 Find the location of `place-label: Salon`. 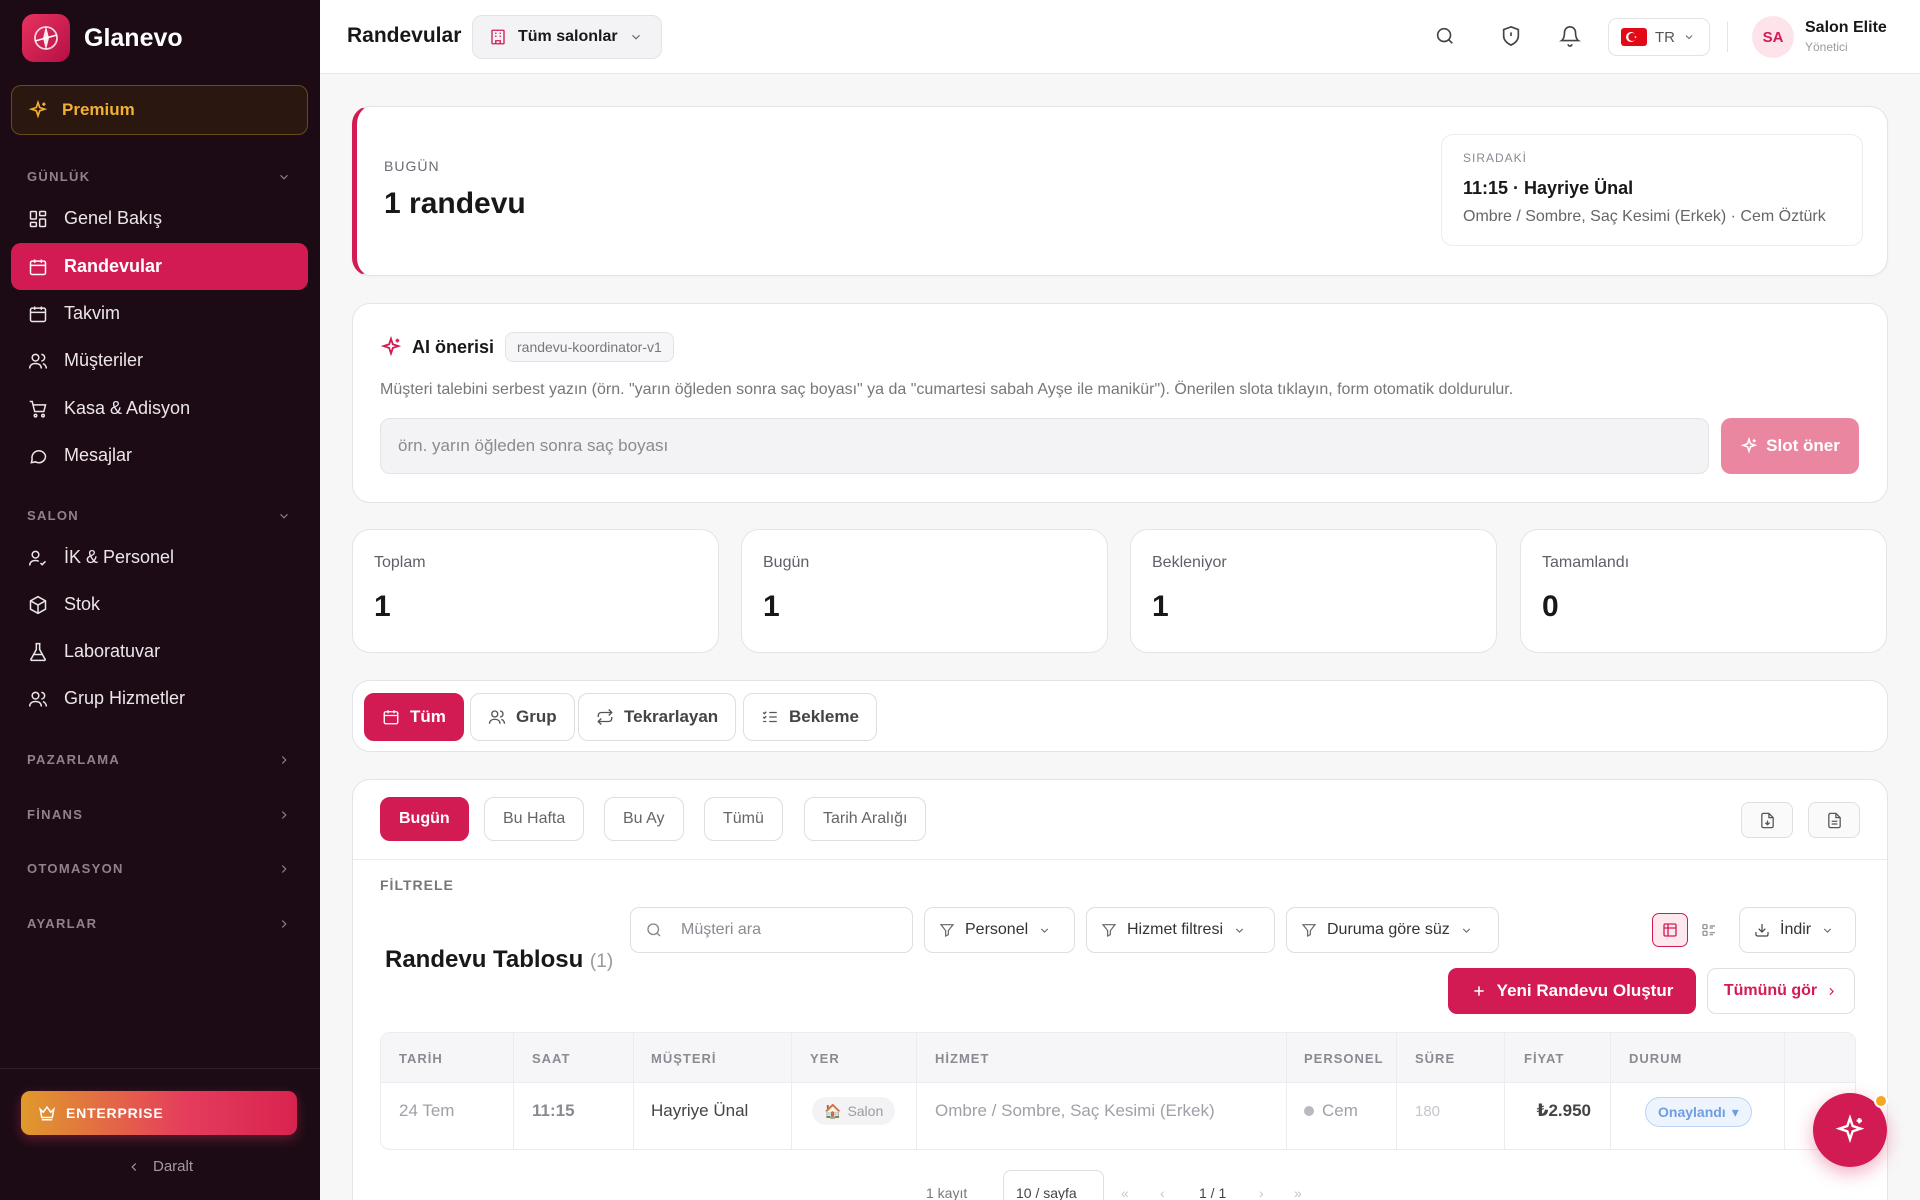

place-label: Salon is located at coordinates (865, 1111).